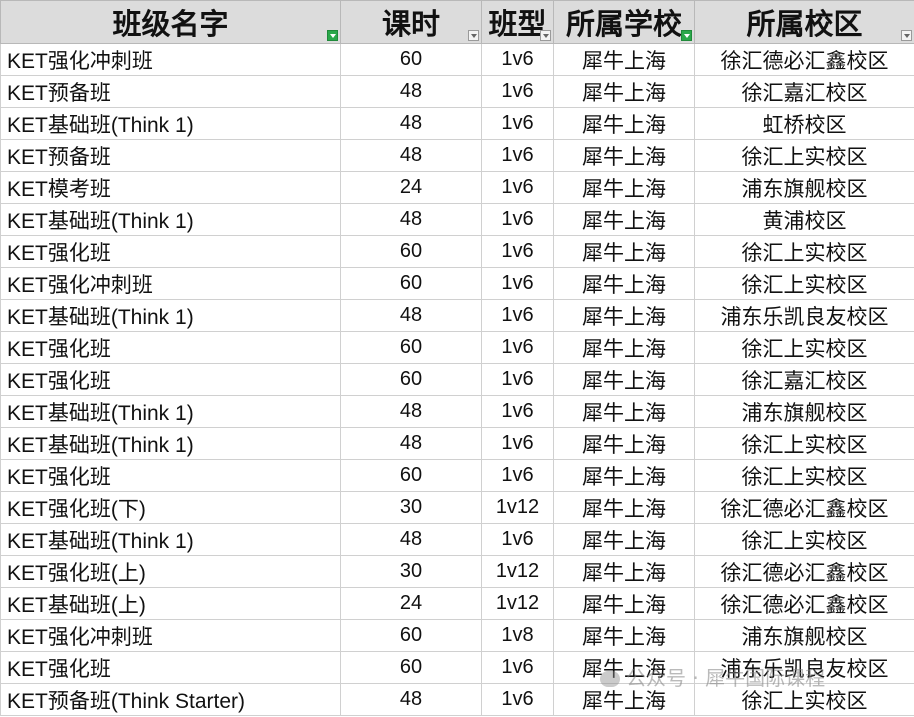 The height and width of the screenshot is (717, 914). I want to click on cell-class-name: KET模考班, so click(170, 187).